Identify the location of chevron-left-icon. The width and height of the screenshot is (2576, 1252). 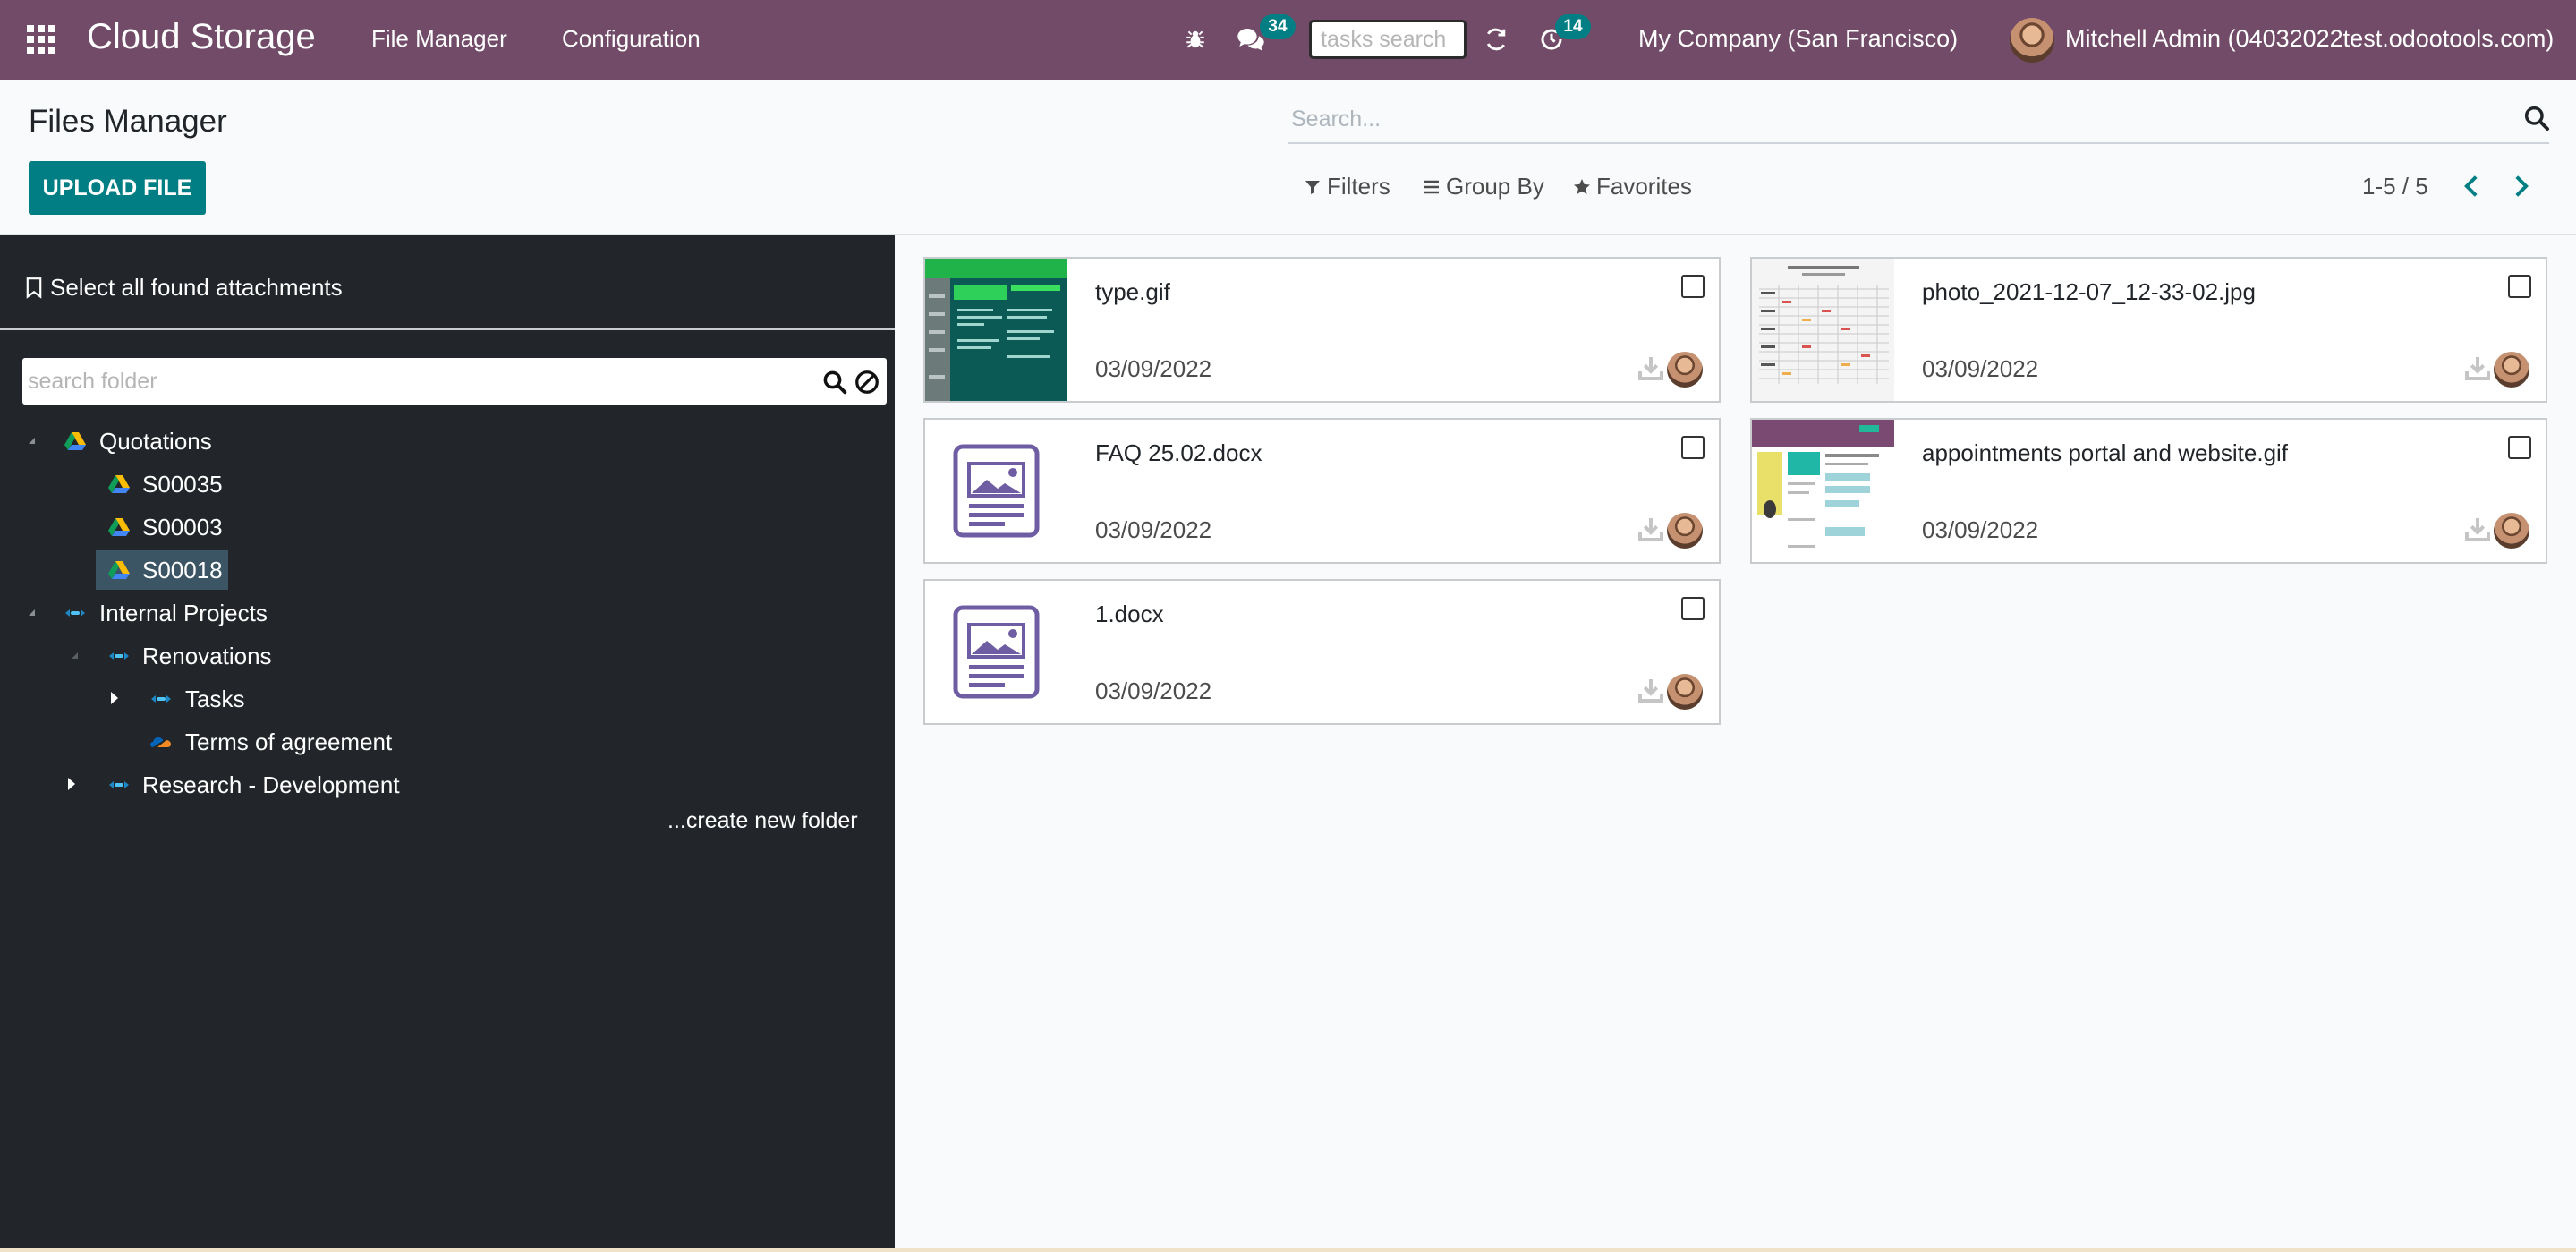
(2471, 186).